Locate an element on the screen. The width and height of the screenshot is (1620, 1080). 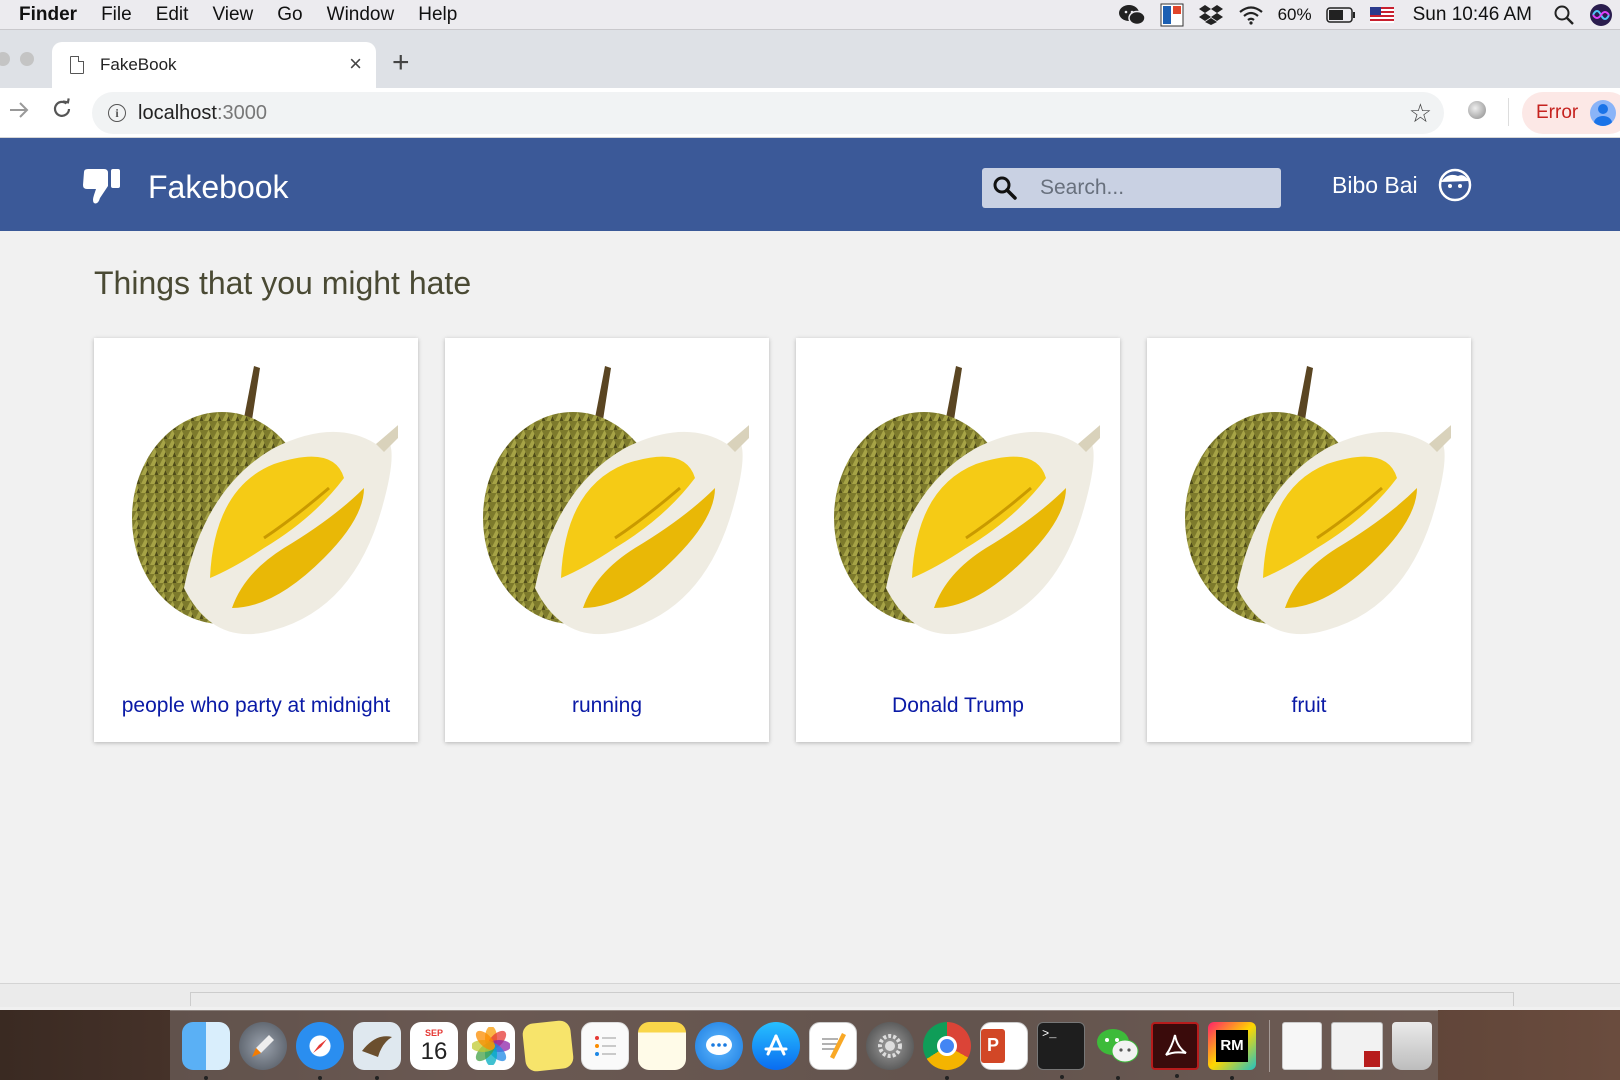
search-bar is located at coordinates (1131, 188).